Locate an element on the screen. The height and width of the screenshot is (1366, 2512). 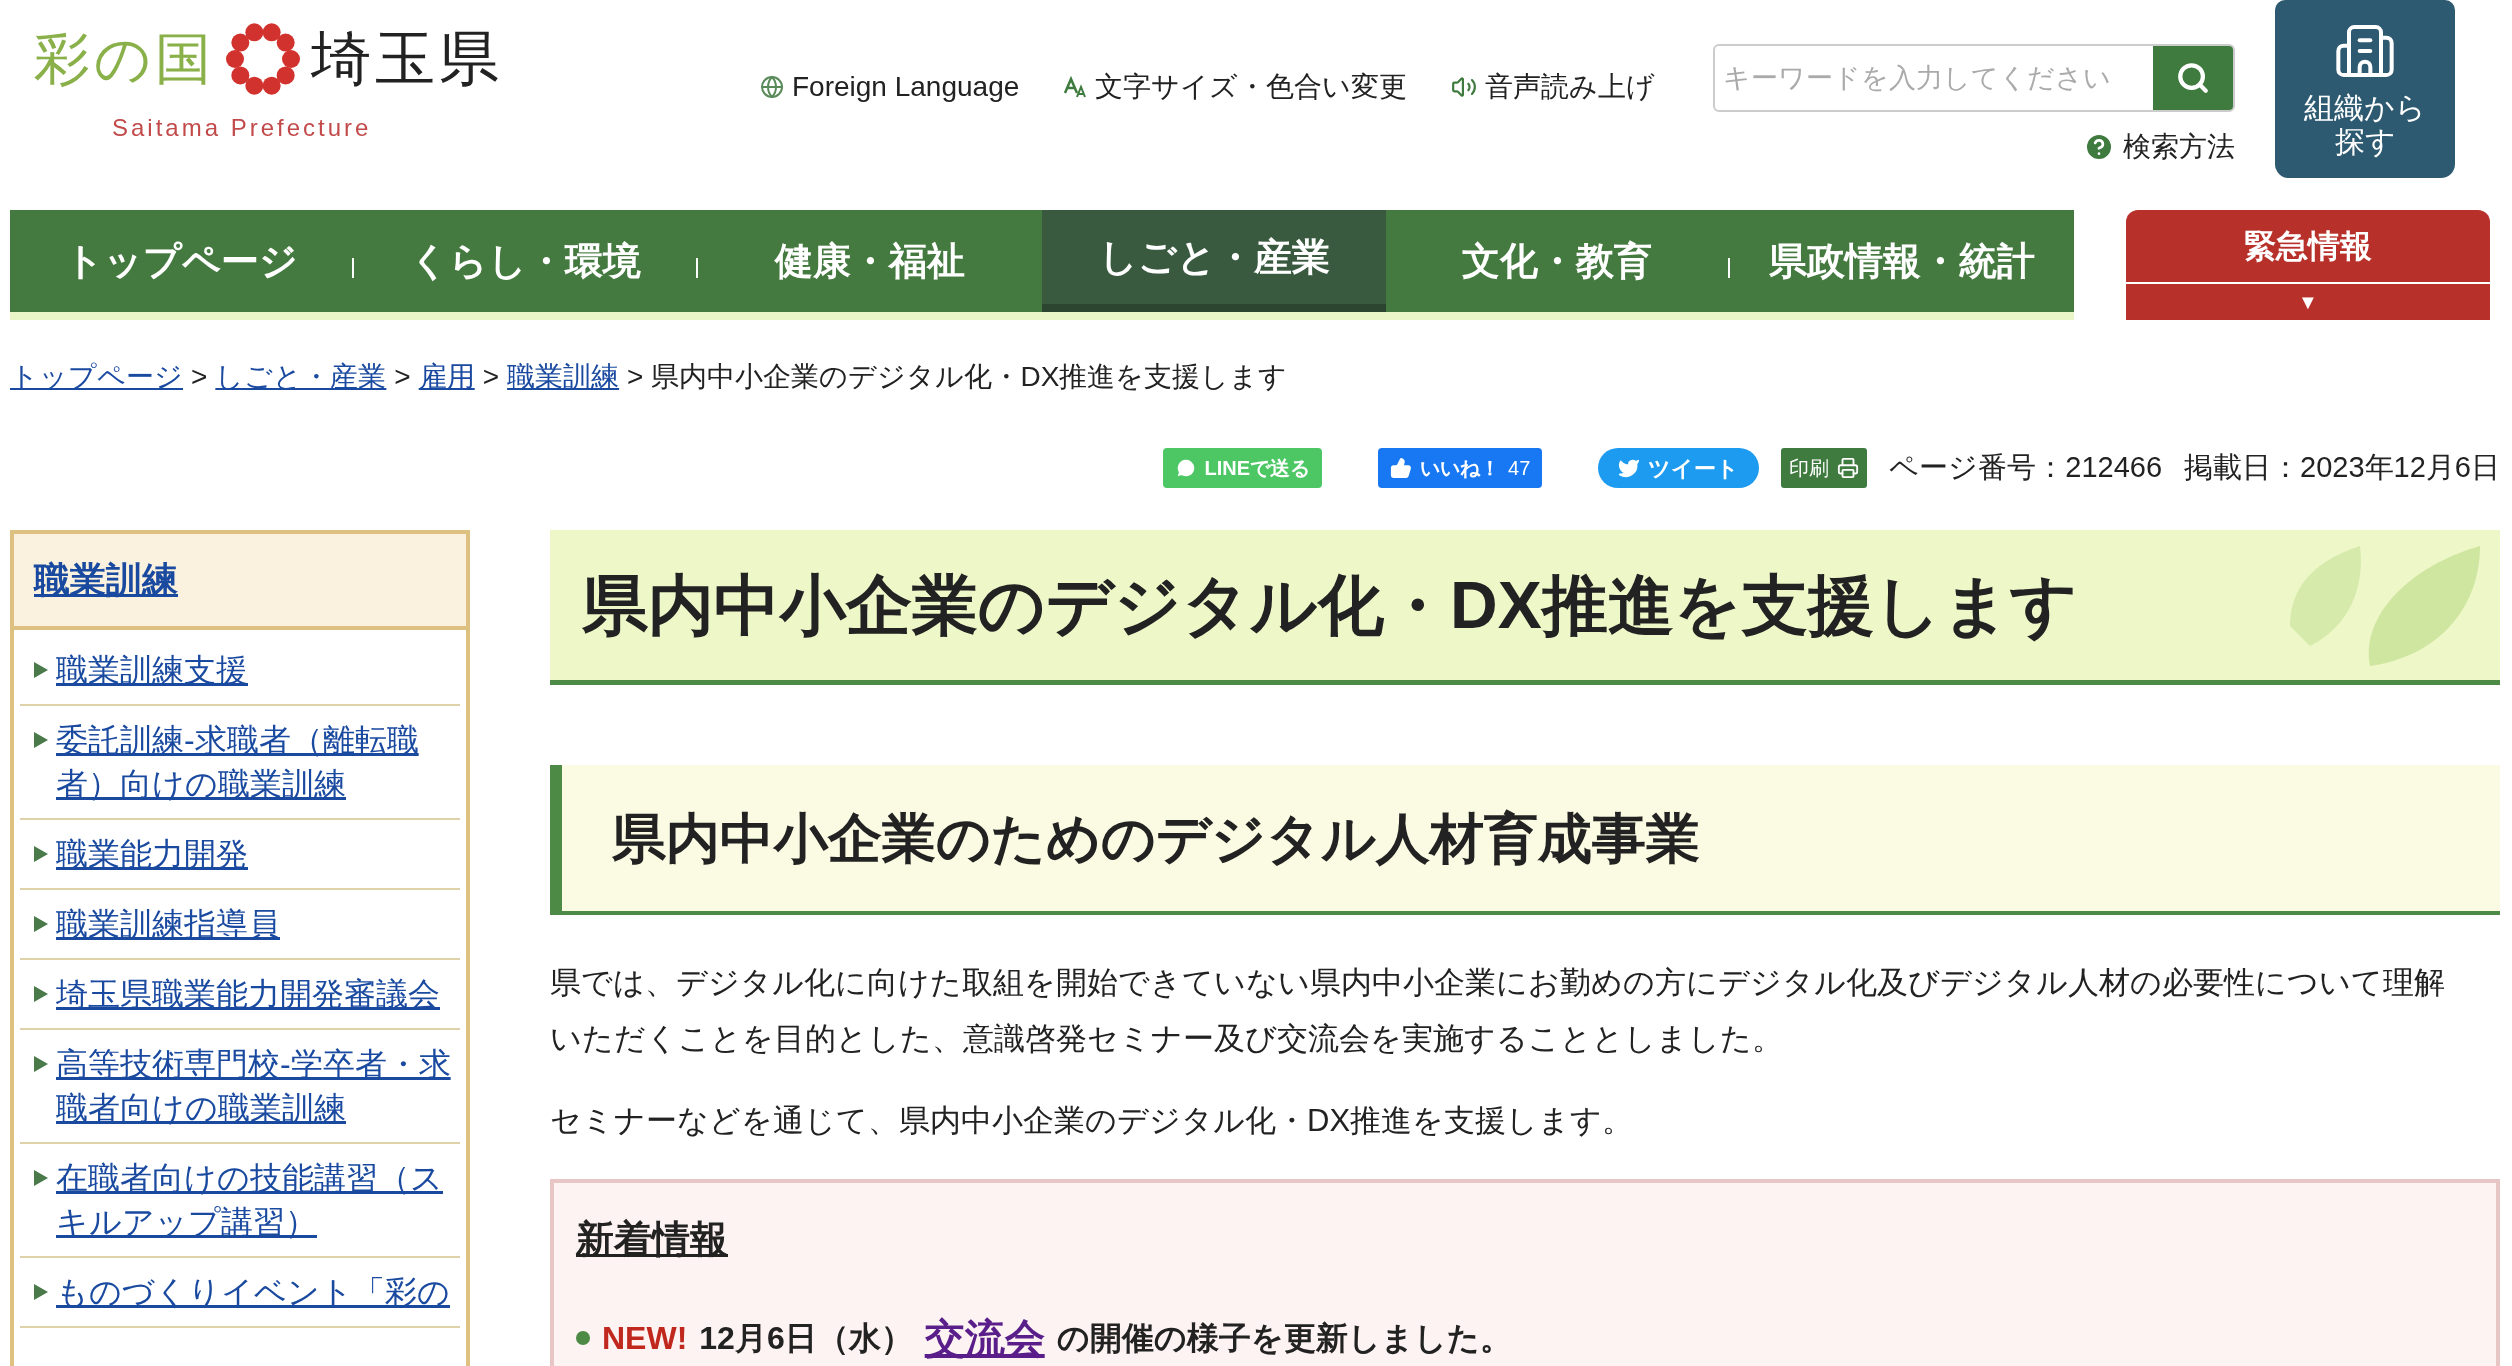
news-link: 交流会 is located at coordinates (984, 1337).